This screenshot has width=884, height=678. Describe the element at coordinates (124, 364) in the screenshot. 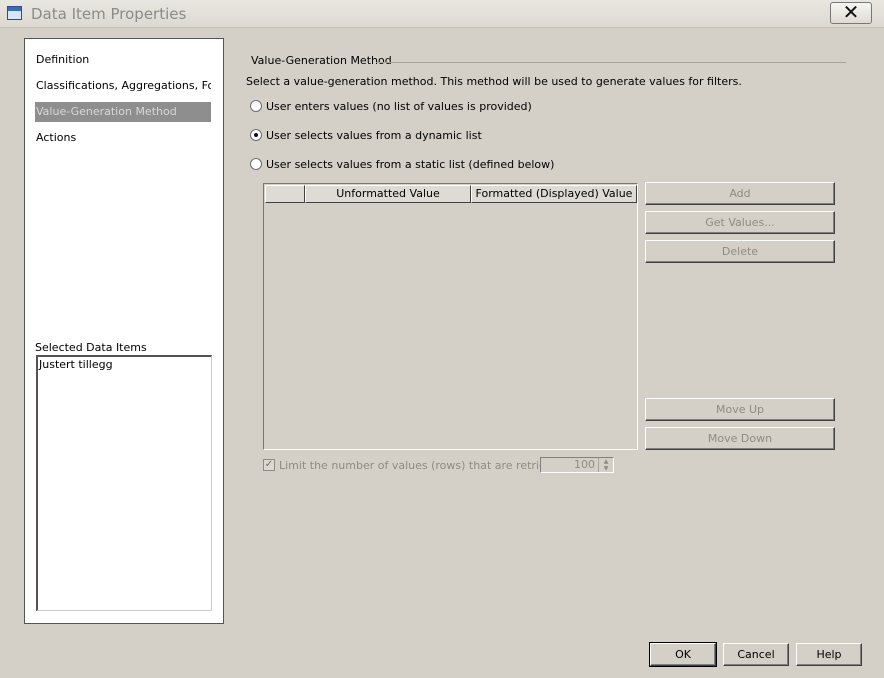

I see `list-item: Justert tillegg` at that location.